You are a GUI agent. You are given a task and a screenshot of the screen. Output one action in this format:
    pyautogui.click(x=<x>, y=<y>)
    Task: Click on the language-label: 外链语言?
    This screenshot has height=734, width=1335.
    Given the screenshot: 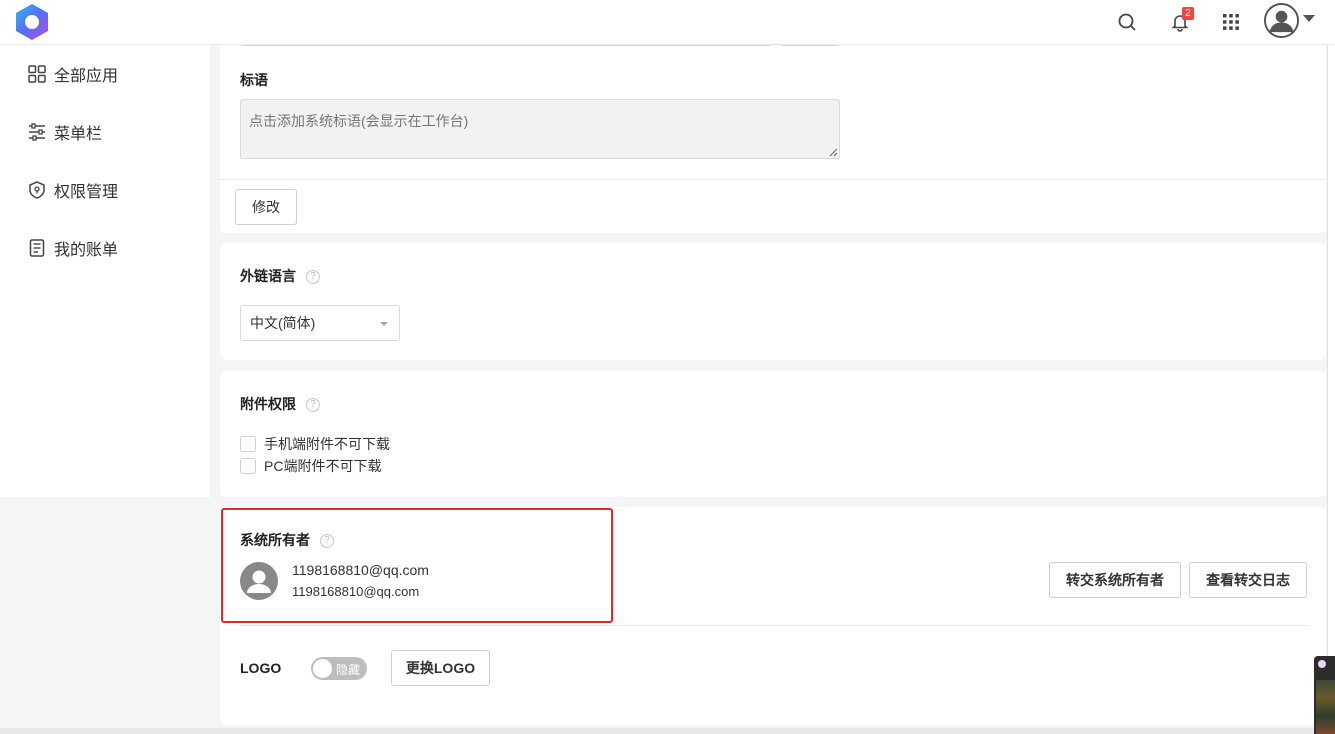 What is the action you would take?
    pyautogui.click(x=280, y=276)
    